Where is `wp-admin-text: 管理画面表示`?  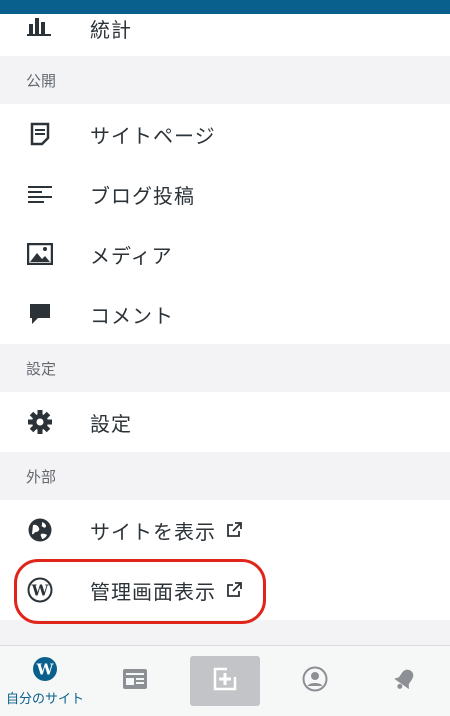
wp-admin-text: 管理画面表示 is located at coordinates (153, 591).